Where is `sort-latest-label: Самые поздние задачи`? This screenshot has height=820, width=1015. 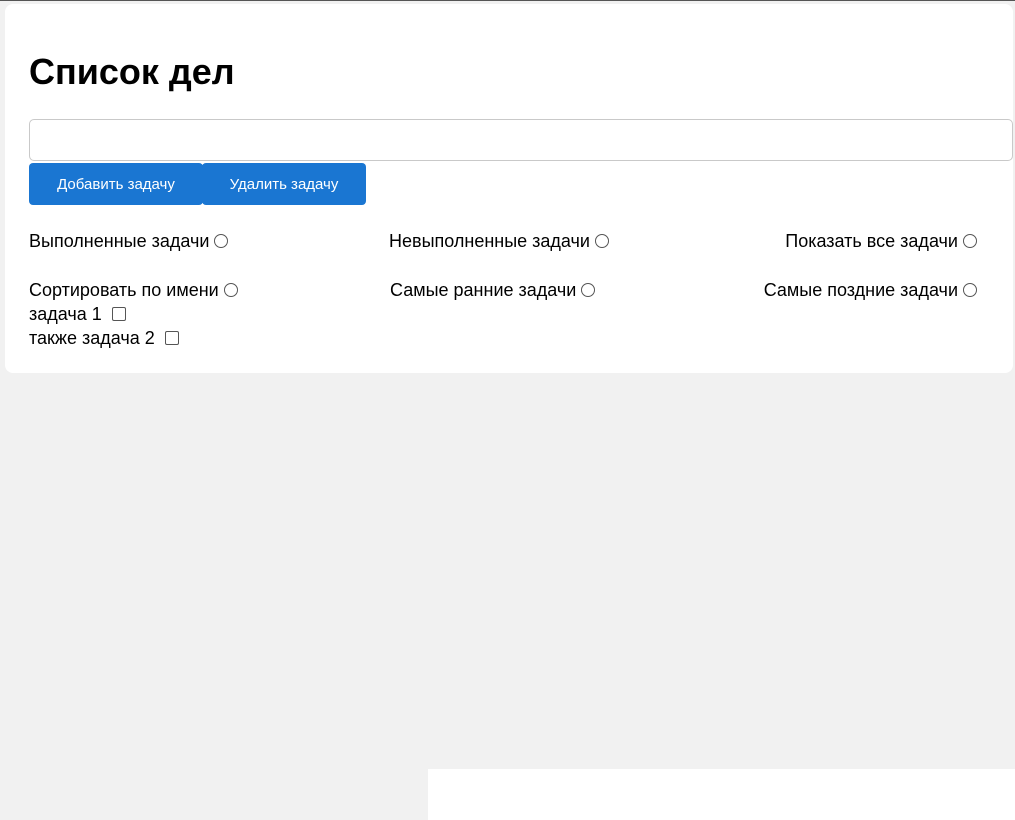 sort-latest-label: Самые поздние задачи is located at coordinates (860, 290).